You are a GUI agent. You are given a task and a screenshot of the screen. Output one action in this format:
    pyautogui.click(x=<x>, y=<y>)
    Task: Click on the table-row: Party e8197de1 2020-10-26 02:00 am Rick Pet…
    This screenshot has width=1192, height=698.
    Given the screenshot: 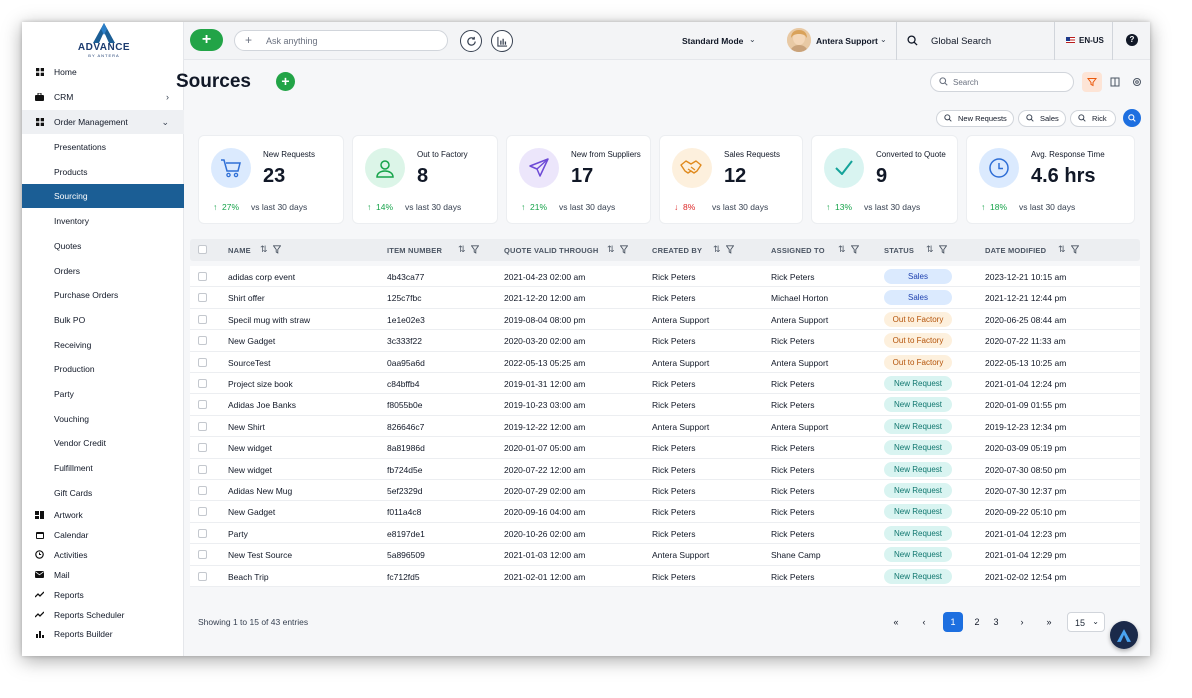 What is the action you would take?
    pyautogui.click(x=665, y=533)
    